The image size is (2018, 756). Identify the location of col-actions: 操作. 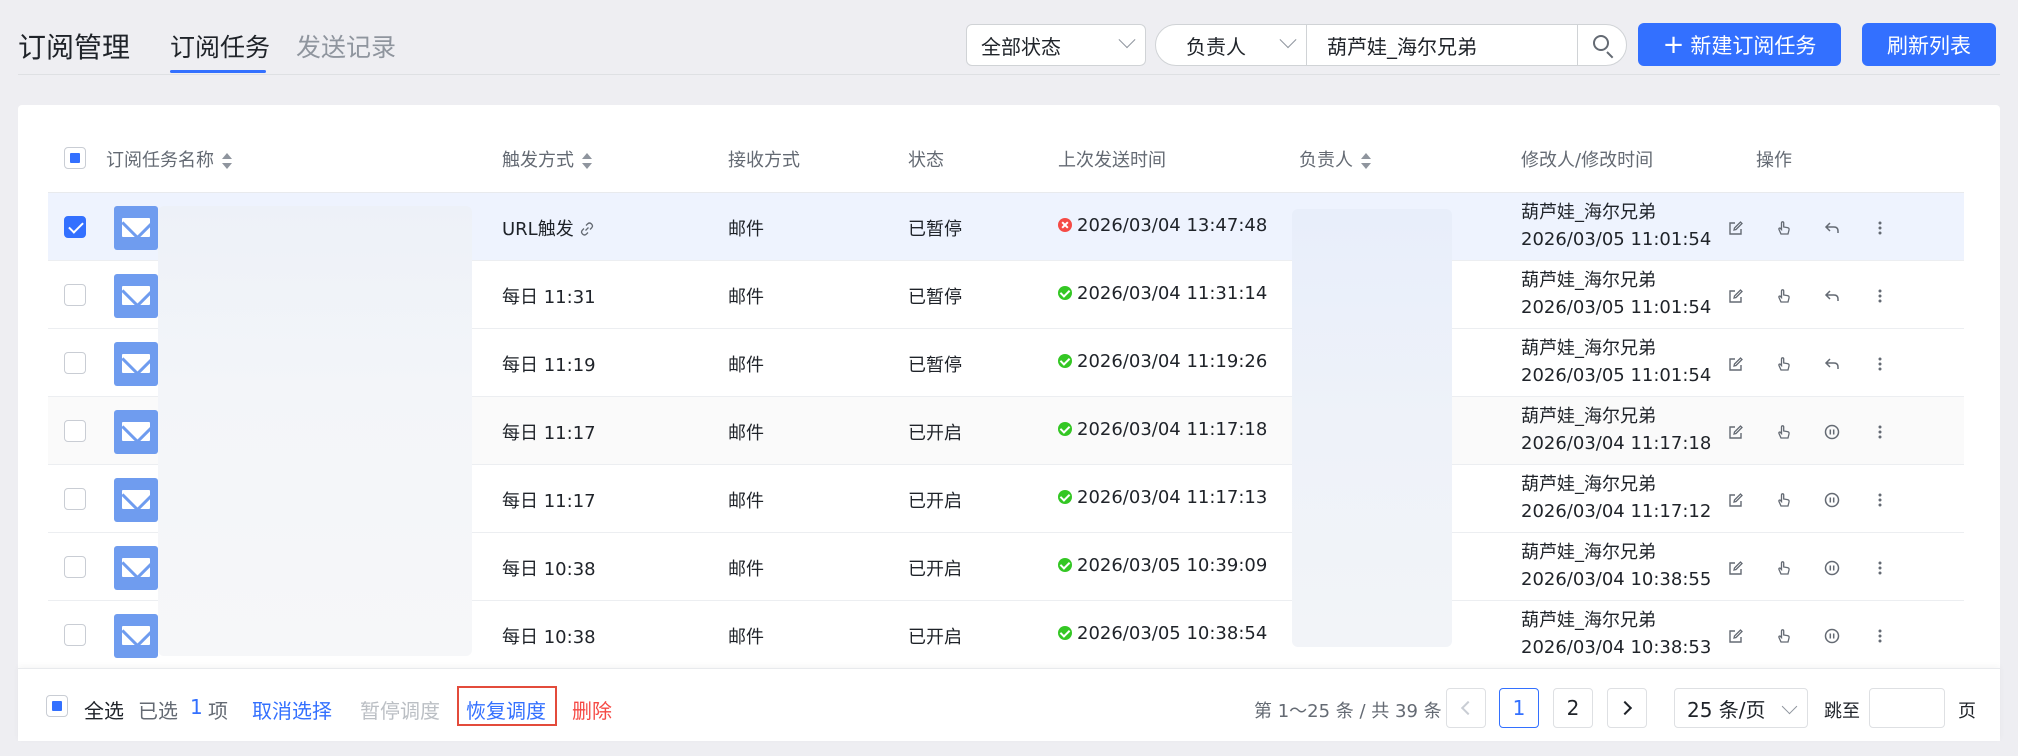
(1774, 160).